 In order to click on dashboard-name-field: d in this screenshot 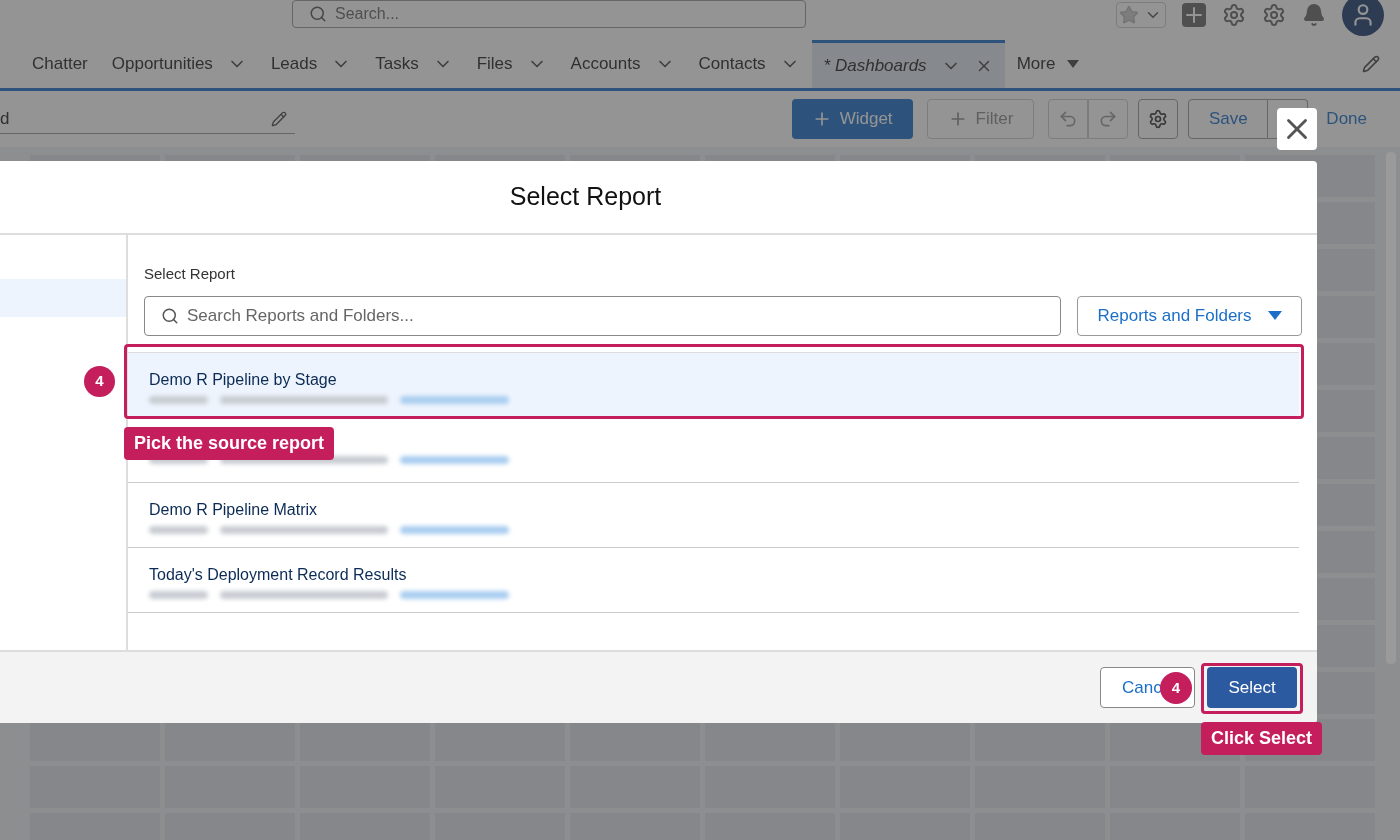, I will do `click(147, 119)`.